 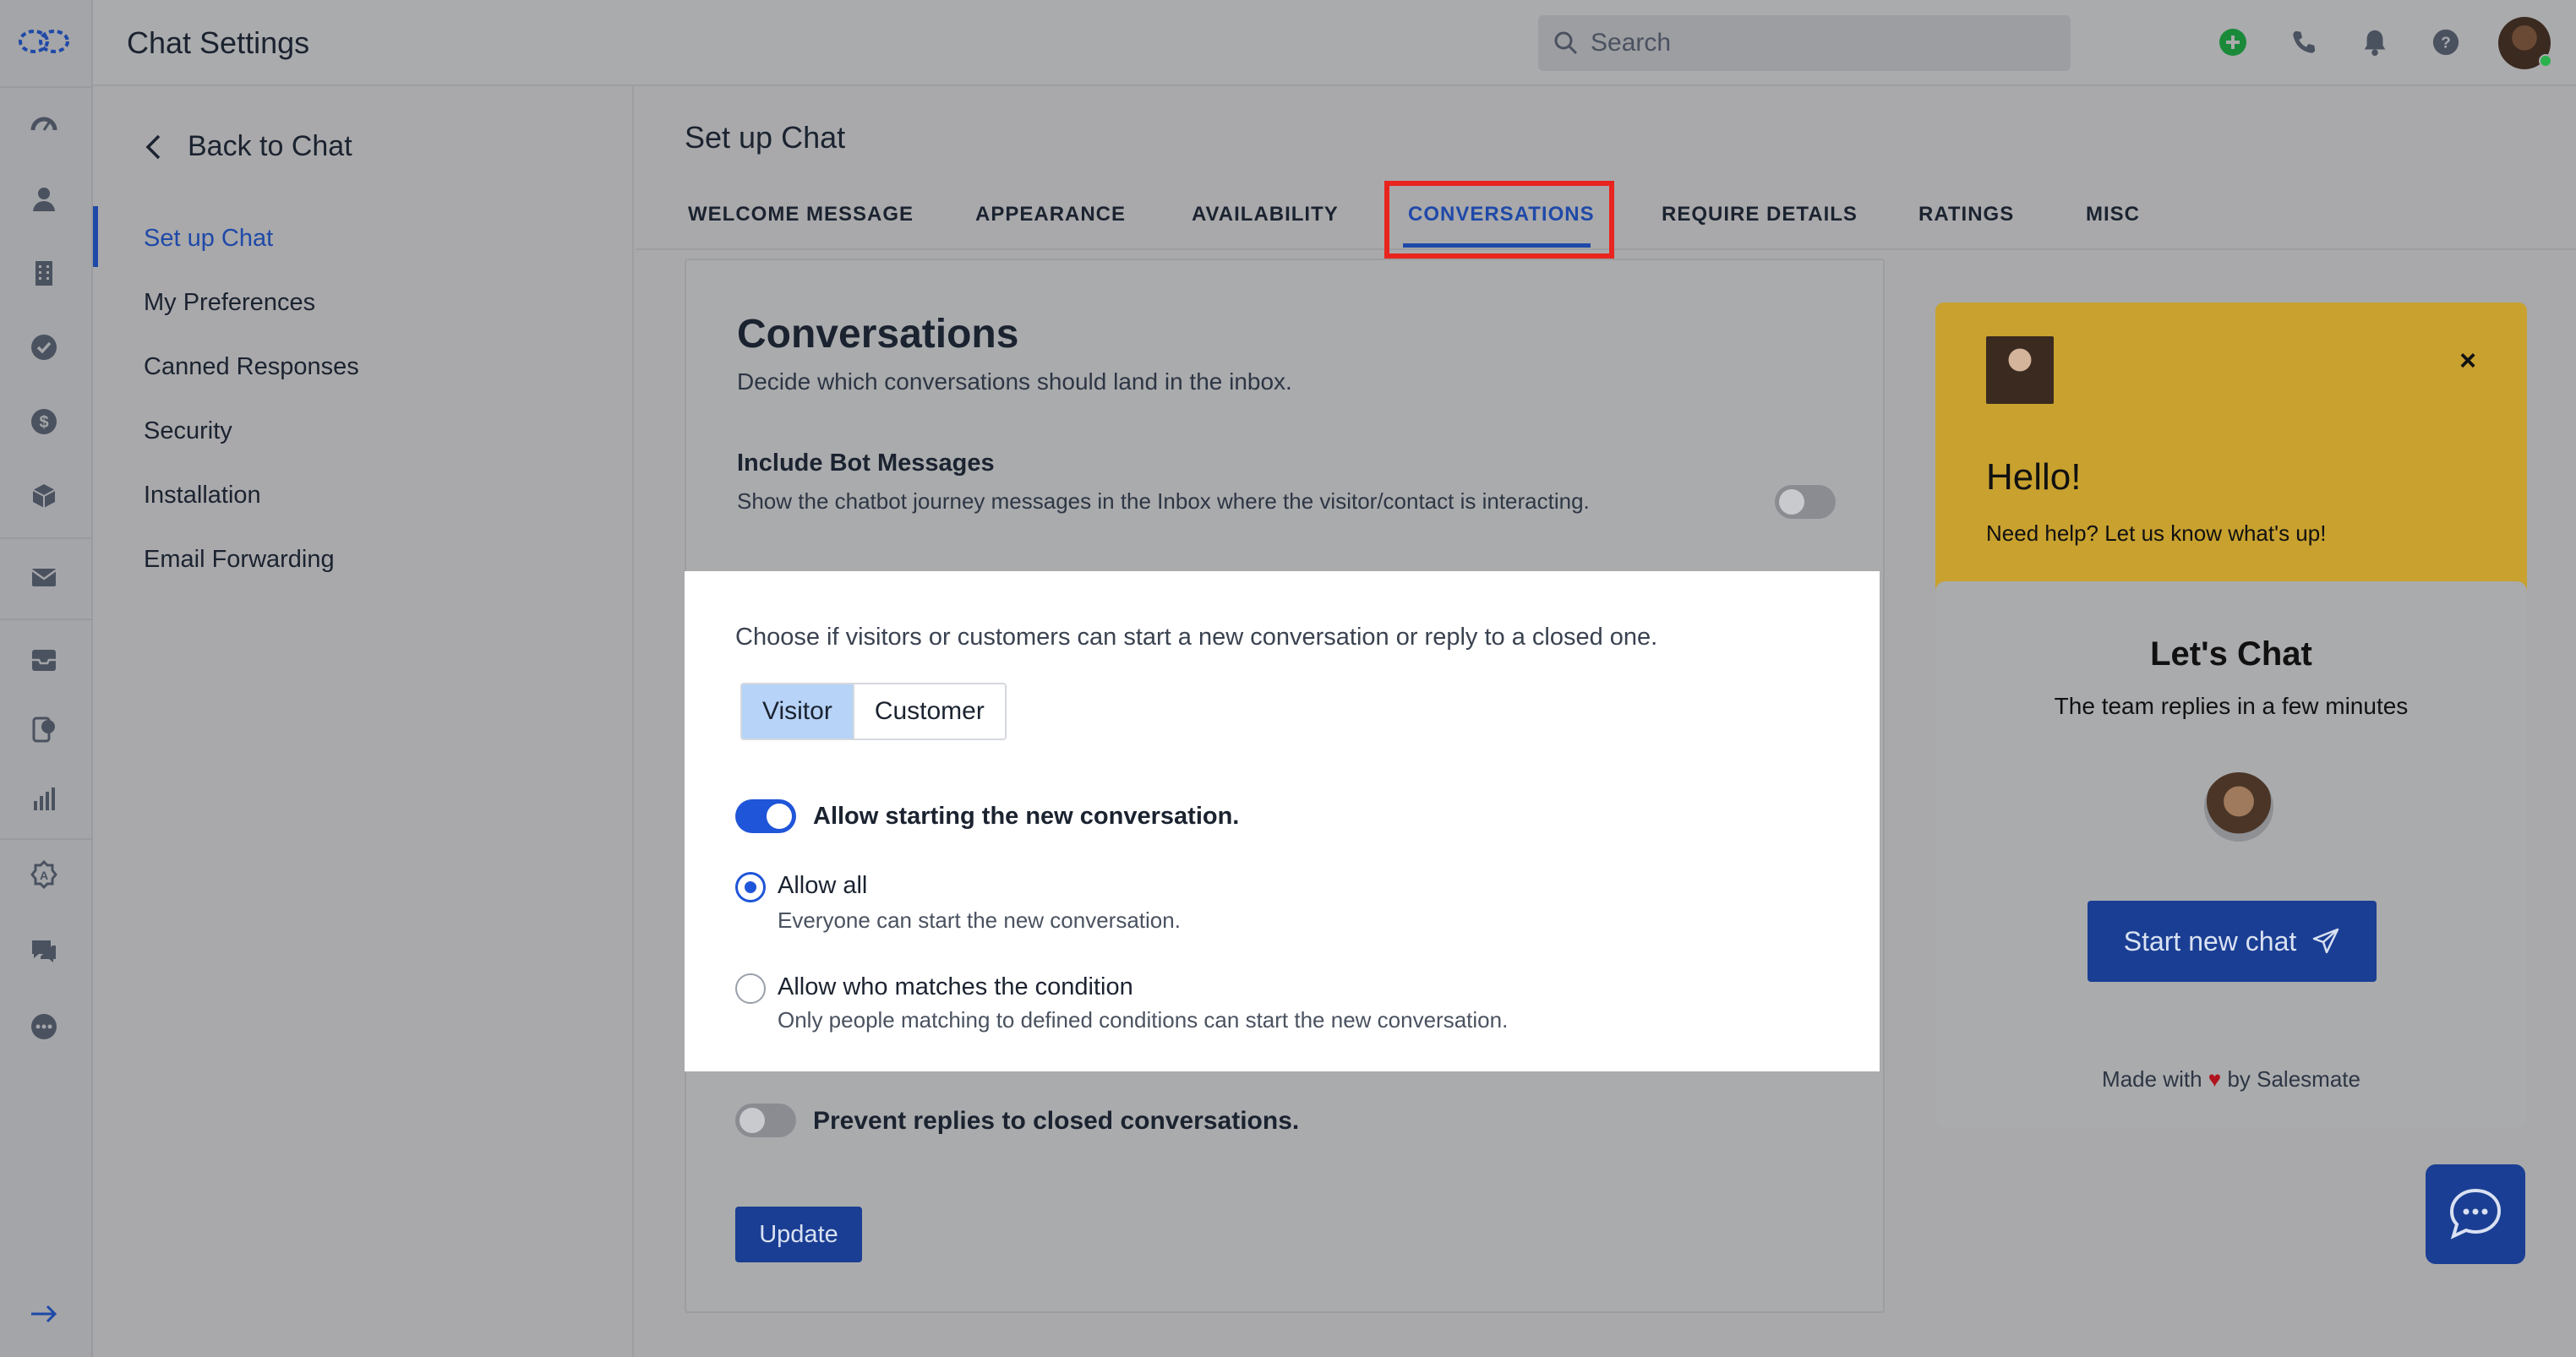 I want to click on tab-require-details: REQUIRE DETAILS, so click(x=1760, y=214).